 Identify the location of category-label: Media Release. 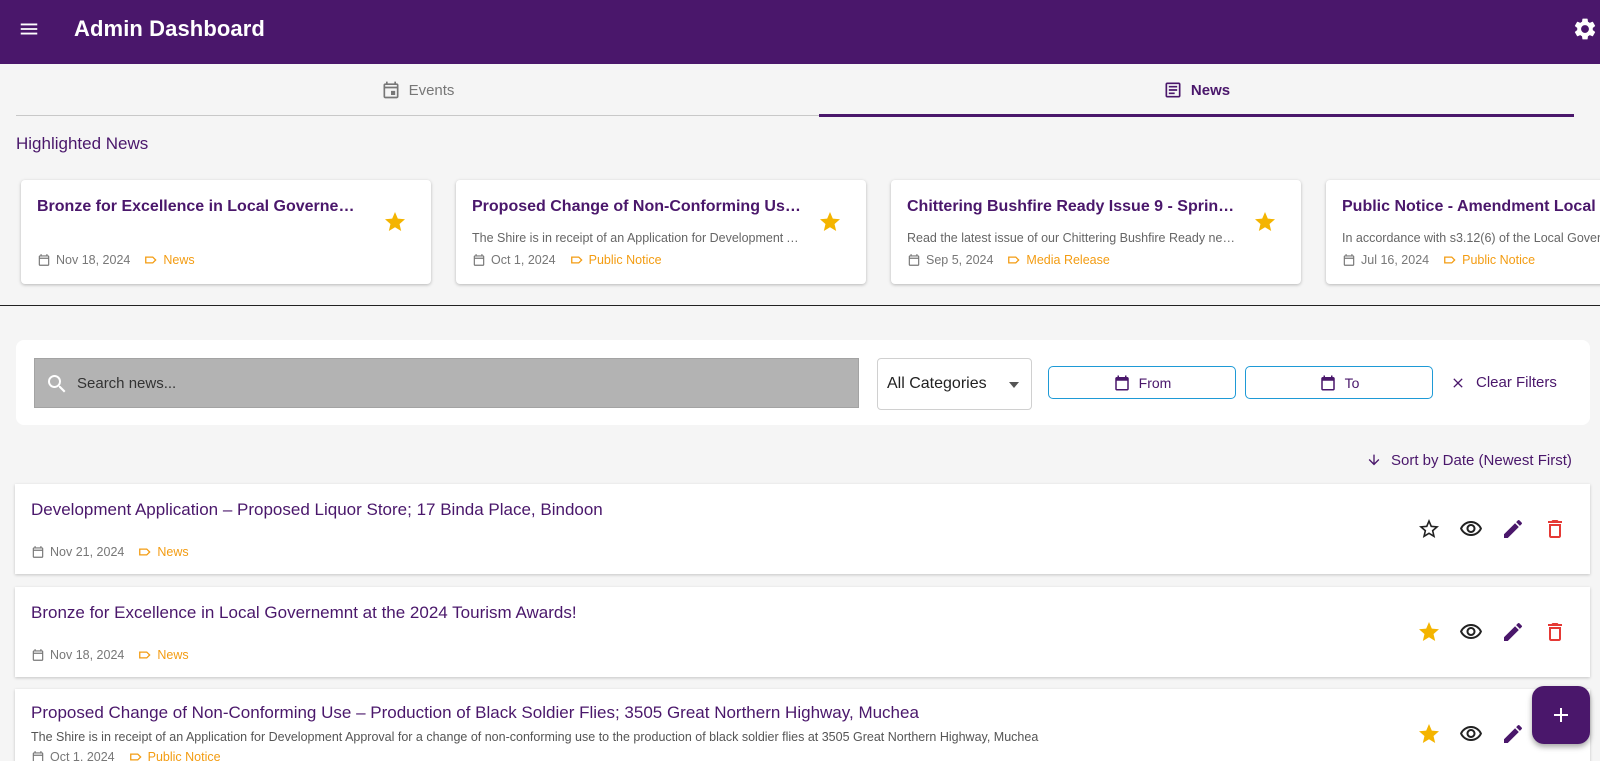
(1068, 260).